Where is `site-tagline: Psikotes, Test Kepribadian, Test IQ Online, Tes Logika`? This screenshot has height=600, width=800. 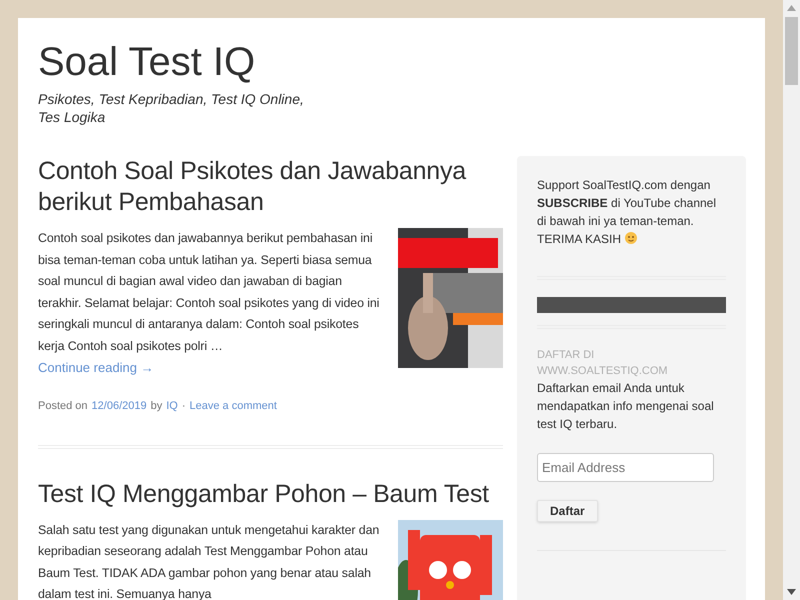 site-tagline: Psikotes, Test Kepribadian, Test IQ Online, Tes Logika is located at coordinates (171, 108).